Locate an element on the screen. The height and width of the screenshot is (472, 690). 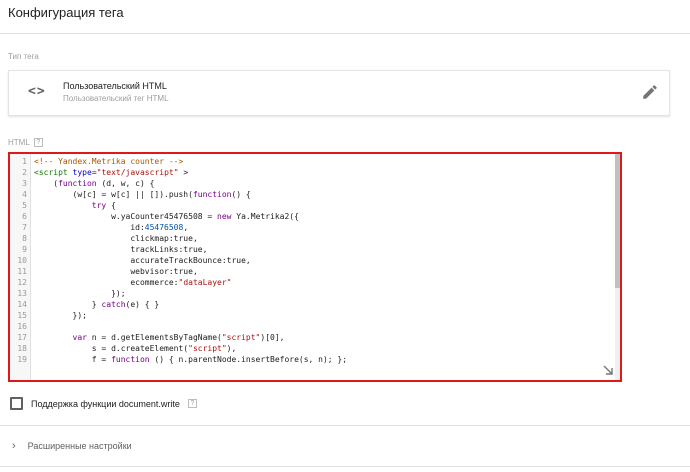
code-text: <!-- Yandex.Metrika counter --> is located at coordinates (109, 161).